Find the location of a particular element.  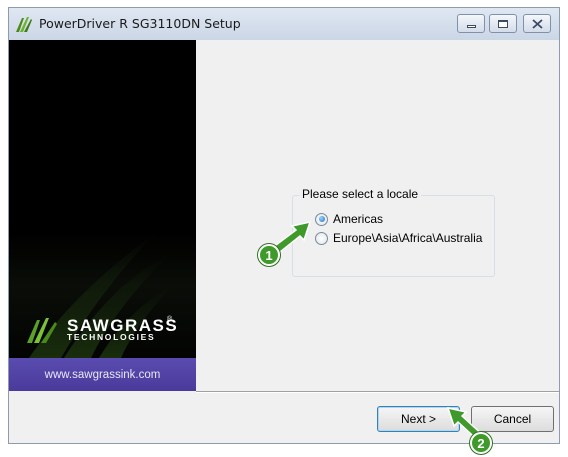

grass-graphic is located at coordinates (101, 294).